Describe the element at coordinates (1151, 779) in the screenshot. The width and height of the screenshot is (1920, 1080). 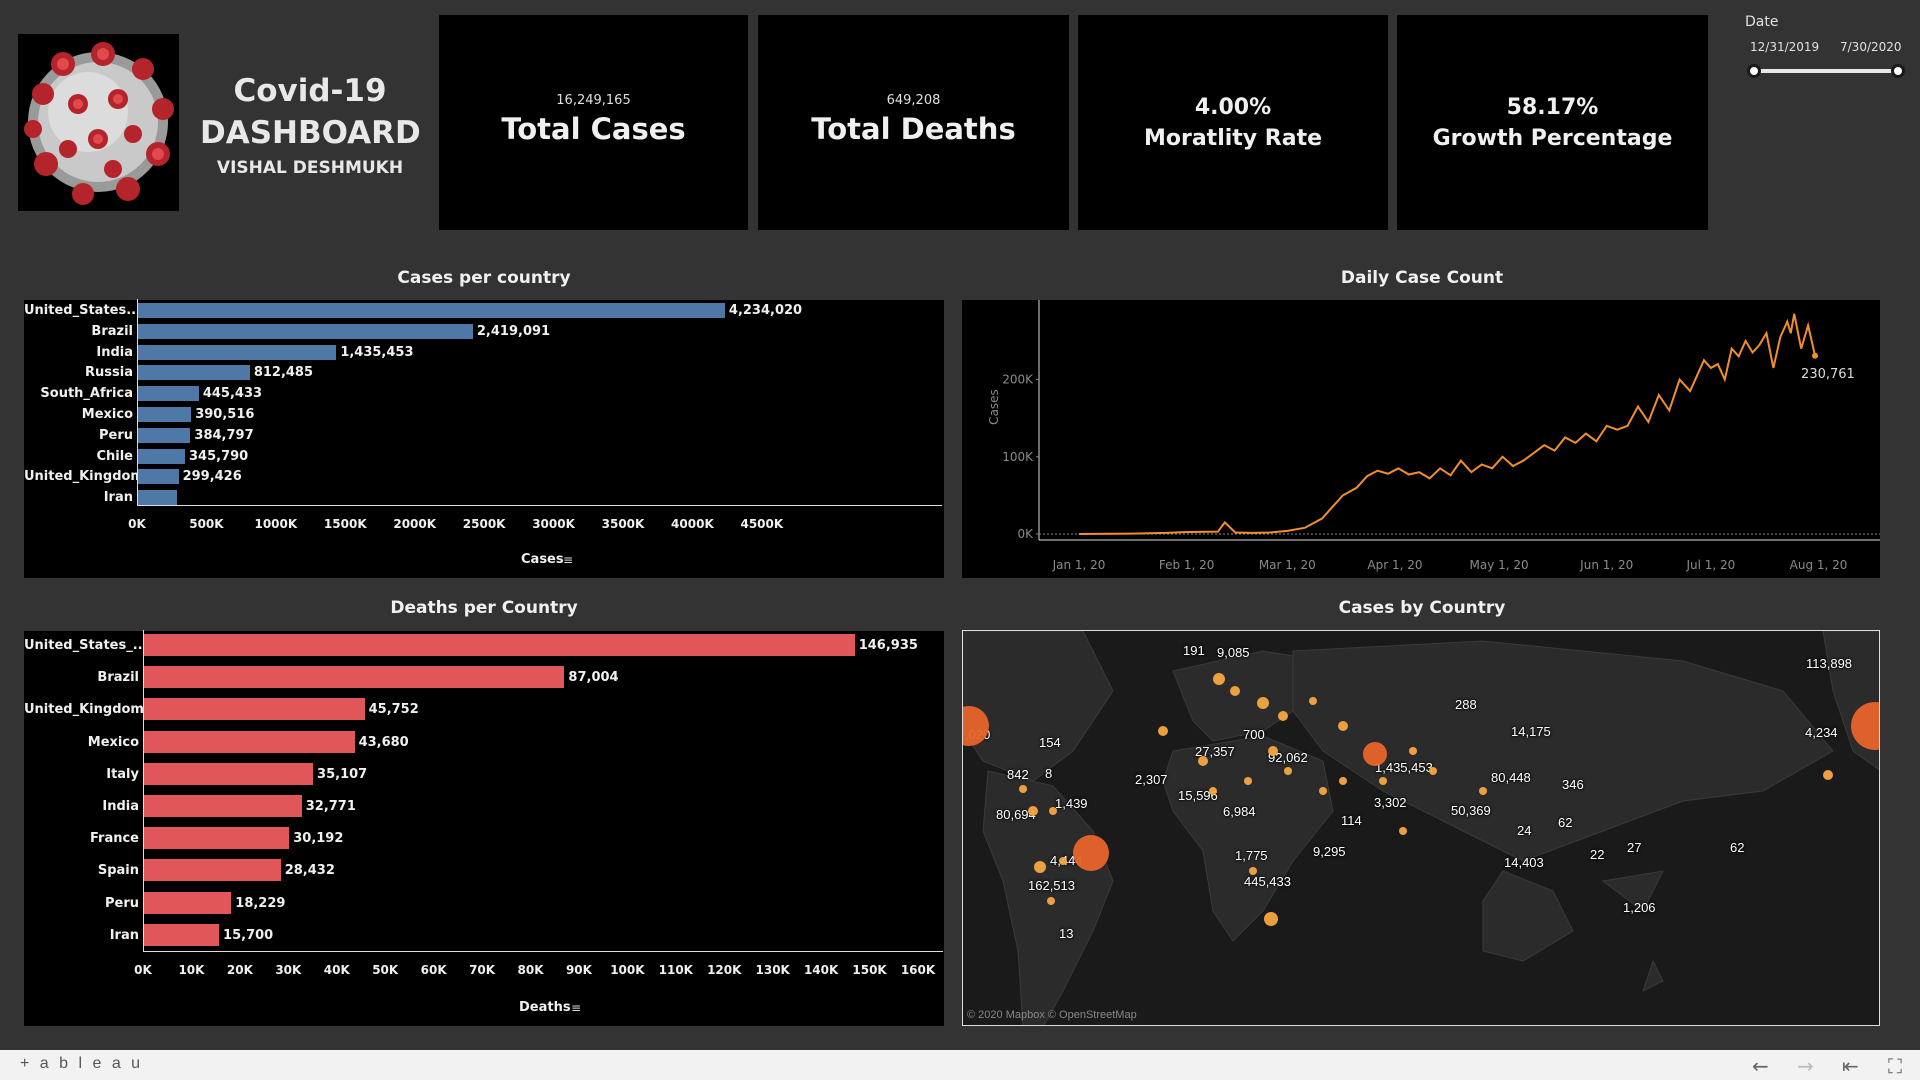
I see `map-country-label: 2,307` at that location.